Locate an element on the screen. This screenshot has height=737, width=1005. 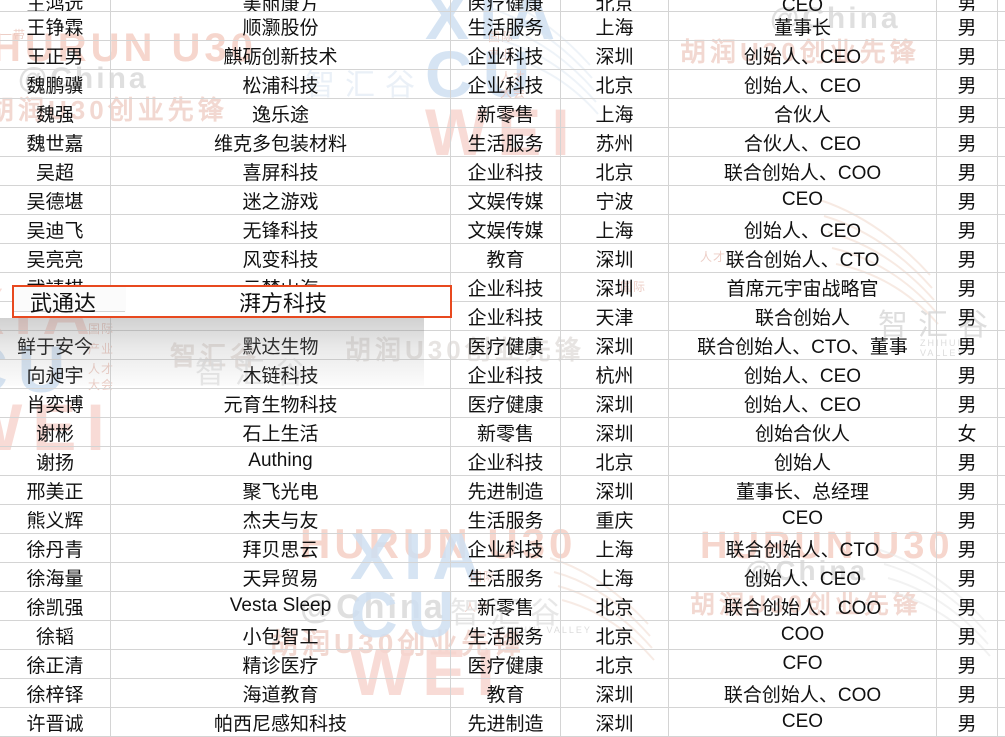
table-cell-name: 向昶宇 is located at coordinates (55, 374).